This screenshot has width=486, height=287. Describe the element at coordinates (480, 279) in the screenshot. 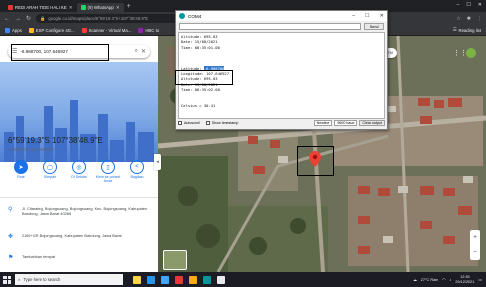

I see `notifications-icon: ▭` at that location.